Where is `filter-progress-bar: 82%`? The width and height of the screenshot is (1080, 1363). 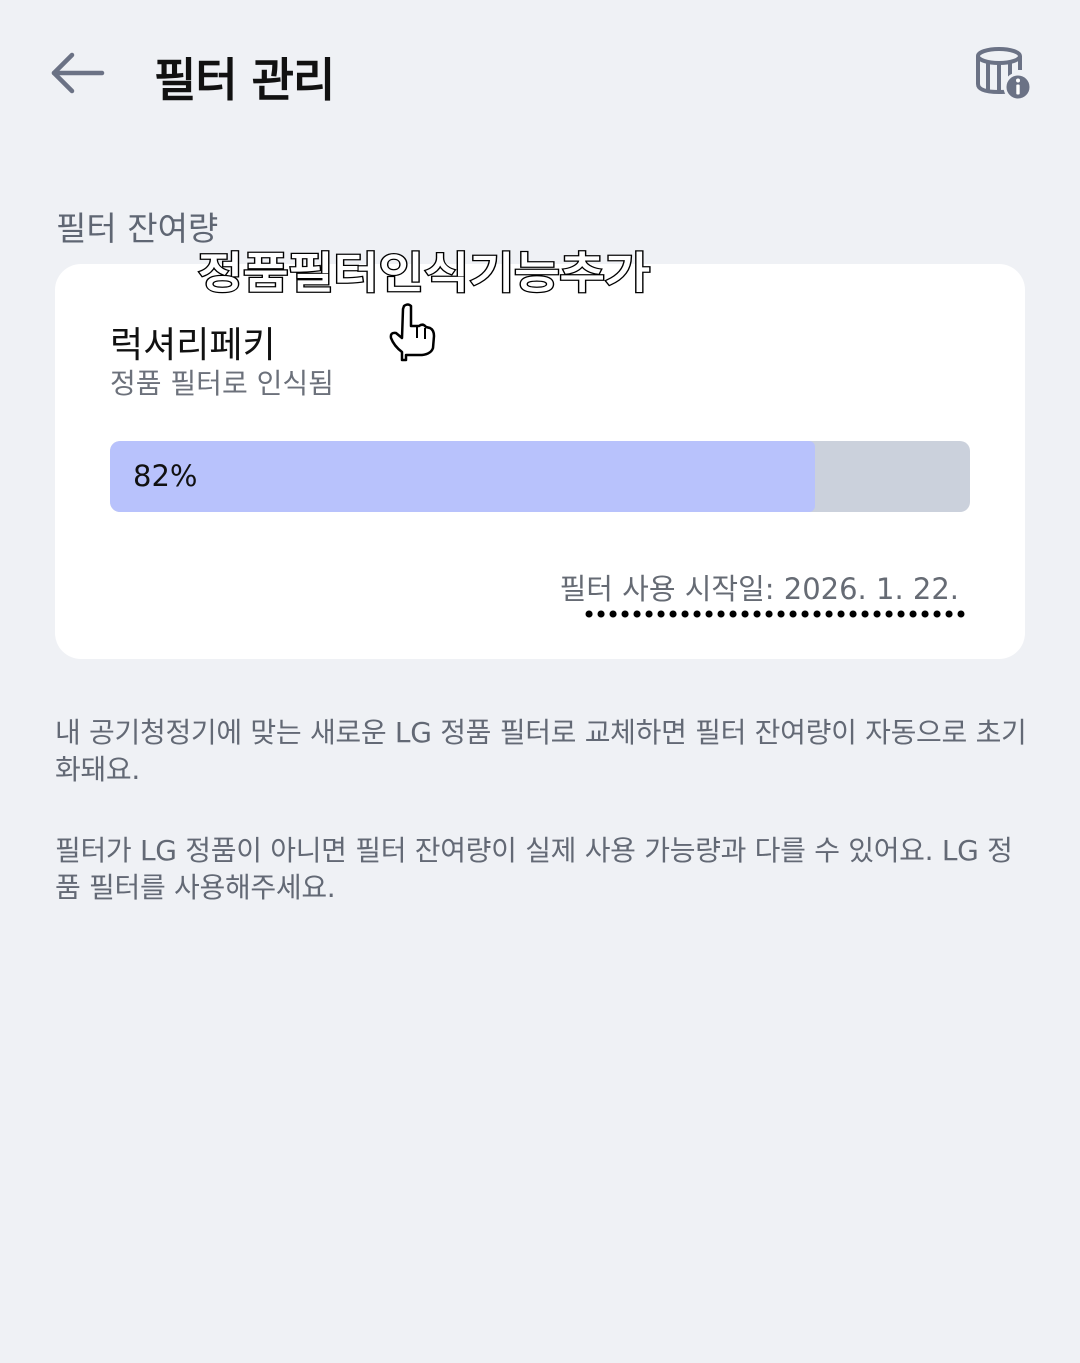 filter-progress-bar: 82% is located at coordinates (540, 476).